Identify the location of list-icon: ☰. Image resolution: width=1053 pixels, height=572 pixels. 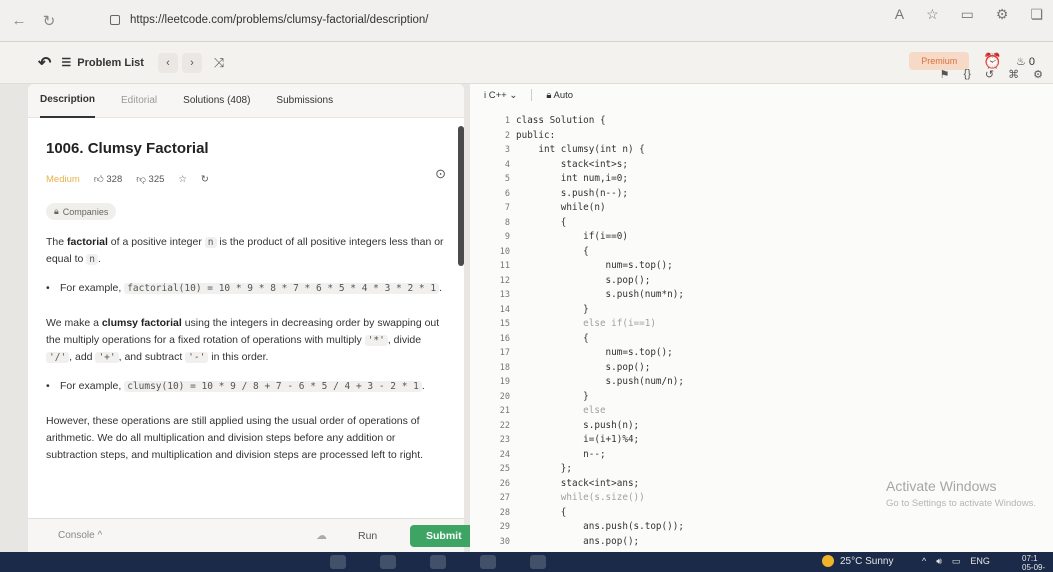
(66, 63).